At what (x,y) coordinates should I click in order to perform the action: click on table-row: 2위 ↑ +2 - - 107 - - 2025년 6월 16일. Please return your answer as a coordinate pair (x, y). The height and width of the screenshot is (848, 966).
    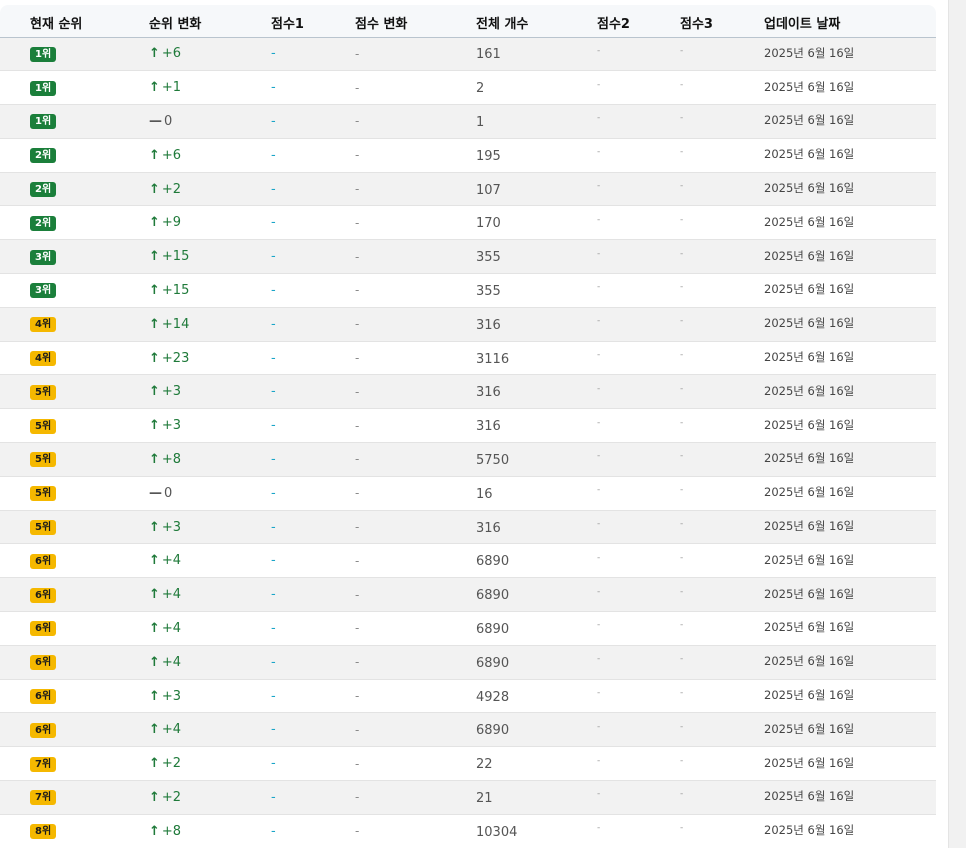
    Looking at the image, I should click on (468, 189).